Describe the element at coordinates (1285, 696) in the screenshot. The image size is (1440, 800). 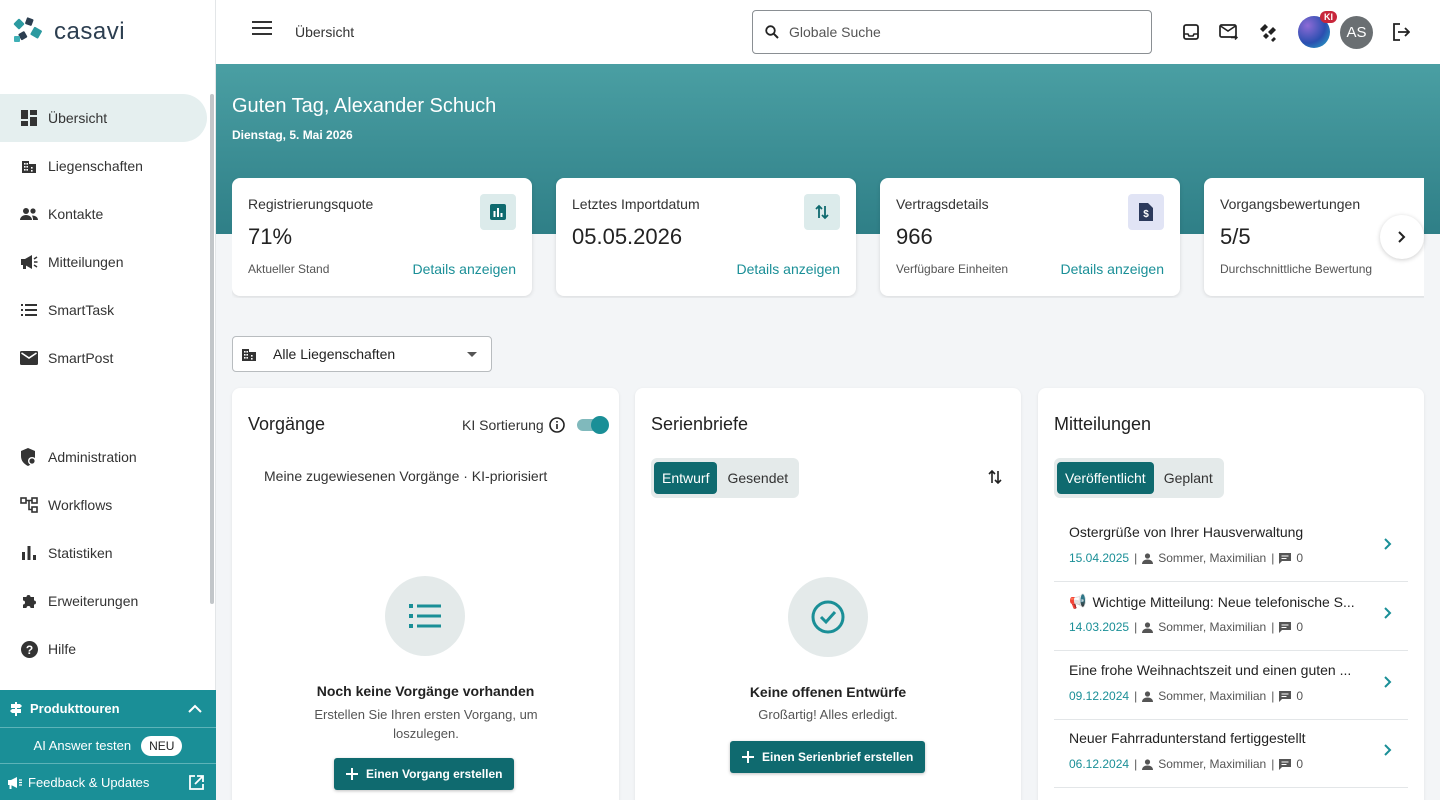
I see `comment-icon` at that location.